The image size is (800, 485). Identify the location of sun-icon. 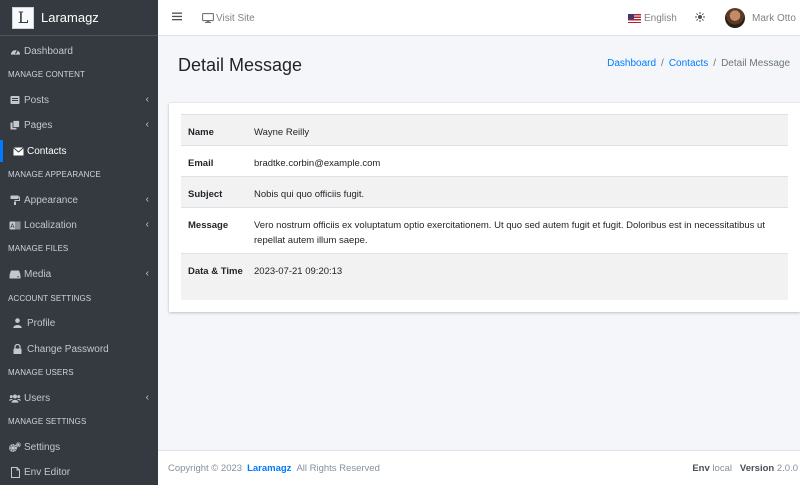
(700, 18).